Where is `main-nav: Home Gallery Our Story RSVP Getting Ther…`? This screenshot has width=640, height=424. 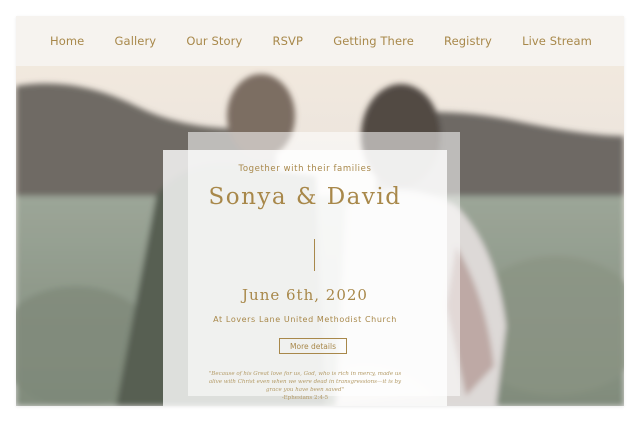
main-nav: Home Gallery Our Story RSVP Getting Ther… is located at coordinates (320, 41).